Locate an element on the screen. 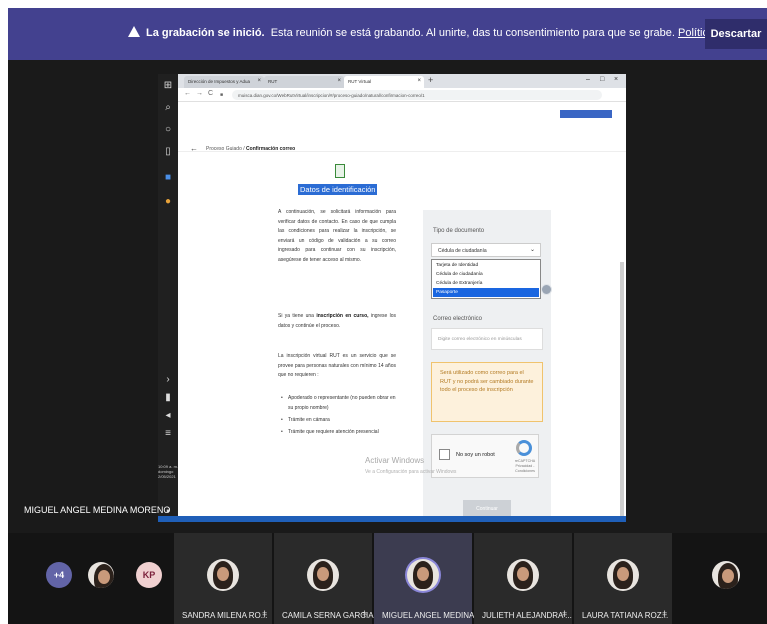  captcha-brand: reCAPTCHA Privacidad - Condiciones is located at coordinates (525, 466).